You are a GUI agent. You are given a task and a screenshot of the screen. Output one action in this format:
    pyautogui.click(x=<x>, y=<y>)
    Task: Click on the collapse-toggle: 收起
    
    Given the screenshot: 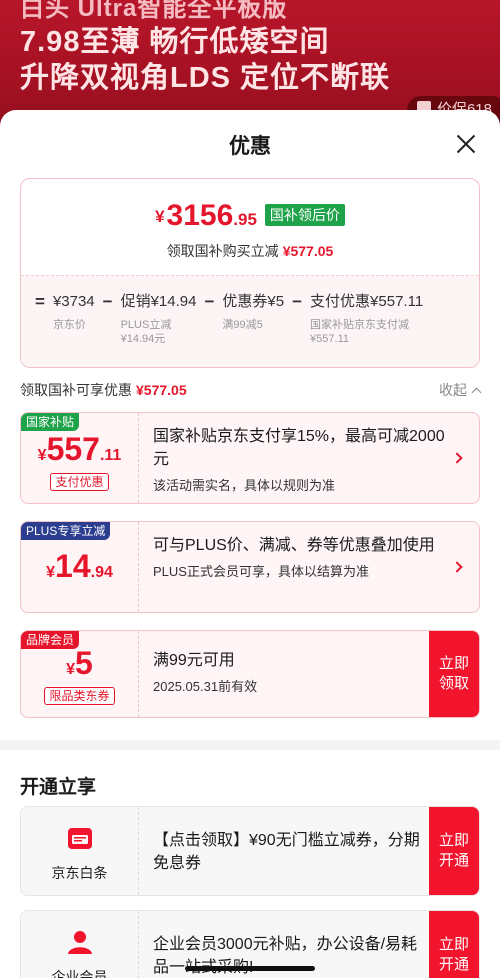 What is the action you would take?
    pyautogui.click(x=460, y=390)
    